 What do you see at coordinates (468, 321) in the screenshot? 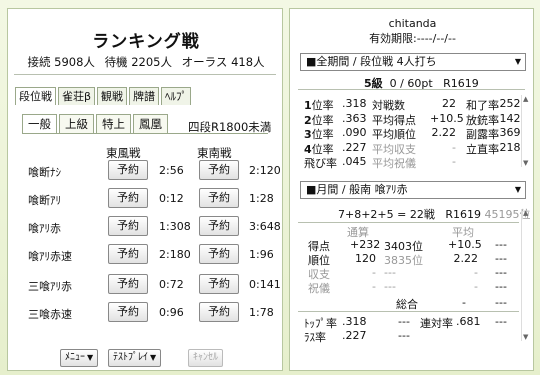
I see `rentai-rate-value: .681` at bounding box center [468, 321].